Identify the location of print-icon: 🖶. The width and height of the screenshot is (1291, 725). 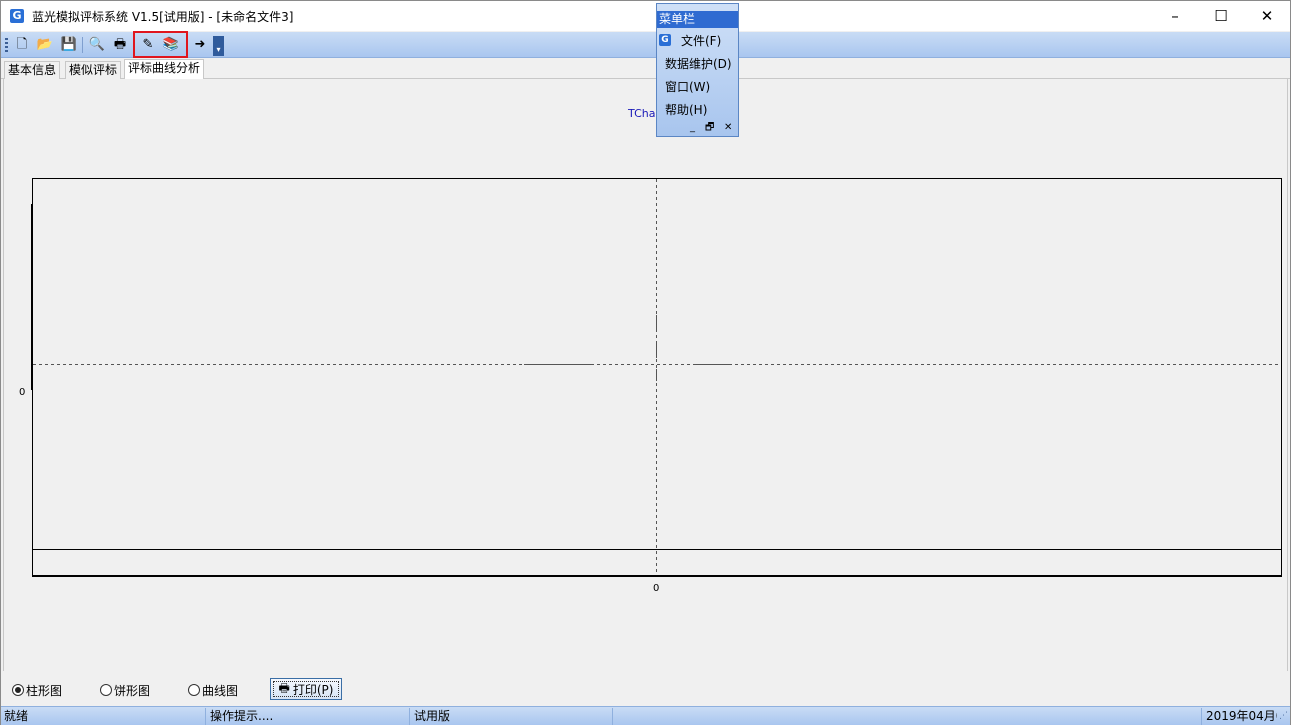
(120, 45).